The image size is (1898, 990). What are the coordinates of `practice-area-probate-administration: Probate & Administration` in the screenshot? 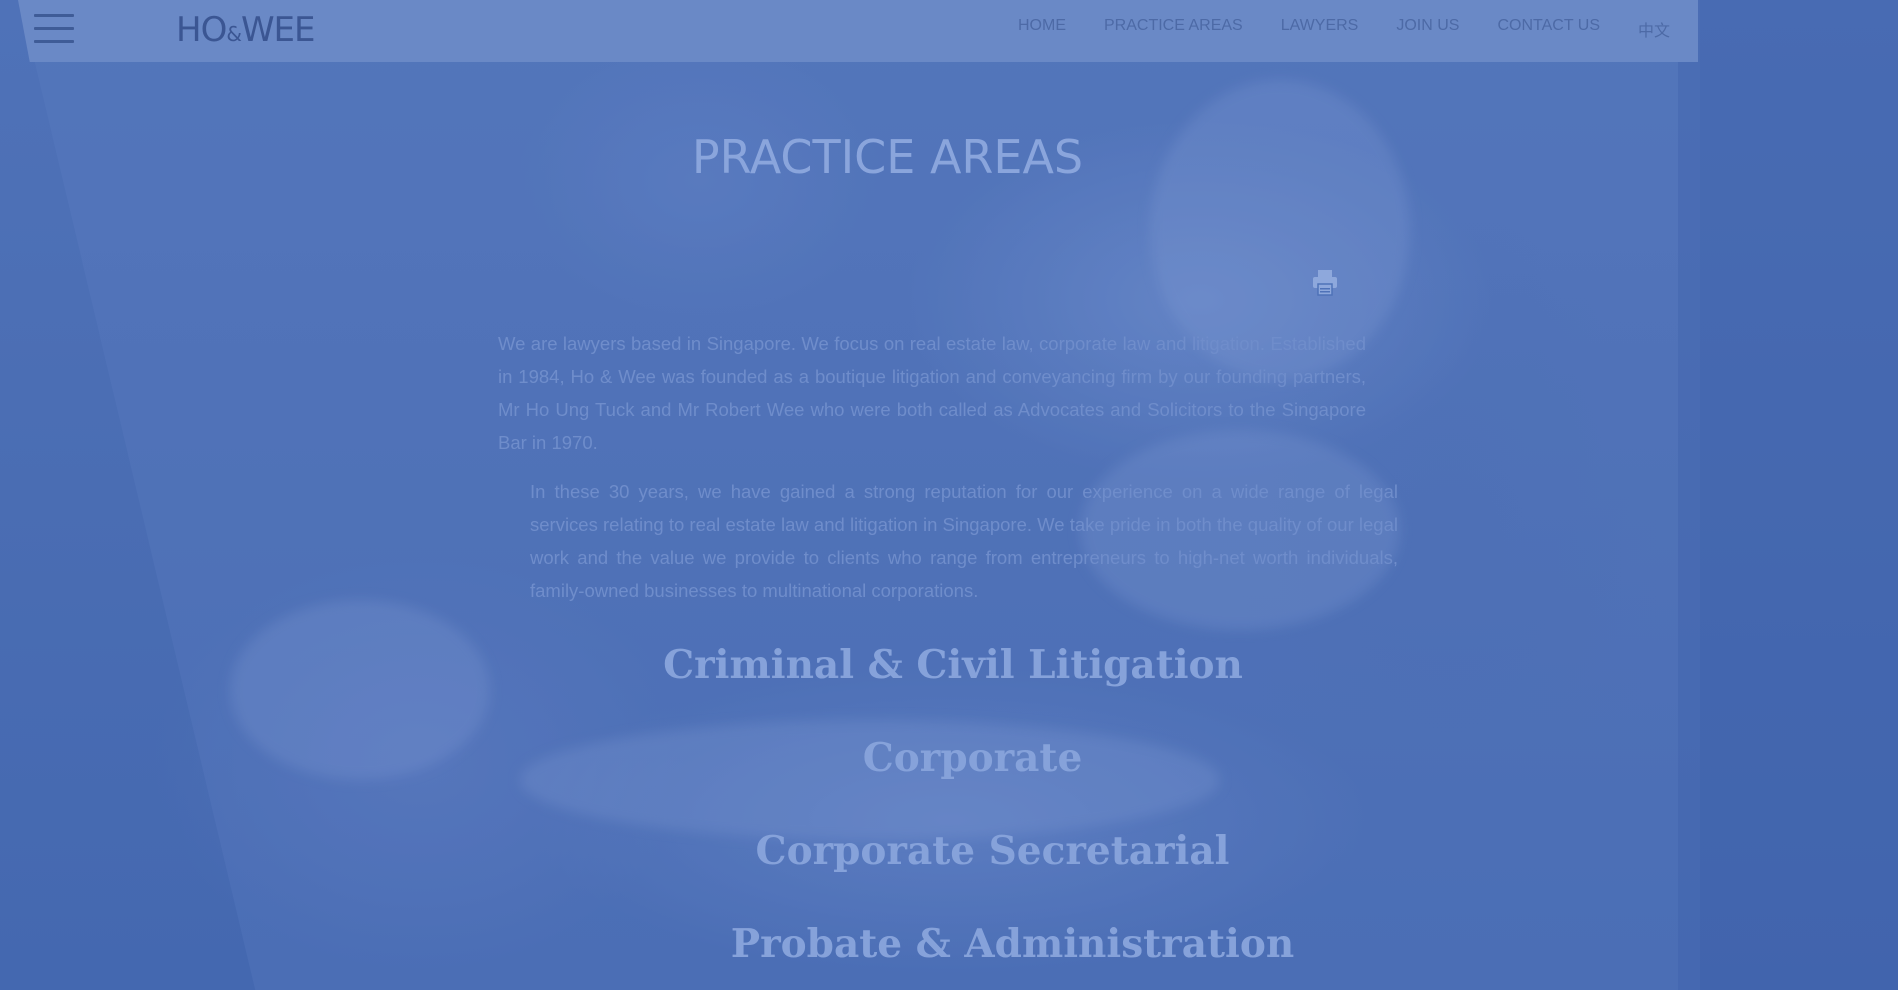 It's located at (949, 944).